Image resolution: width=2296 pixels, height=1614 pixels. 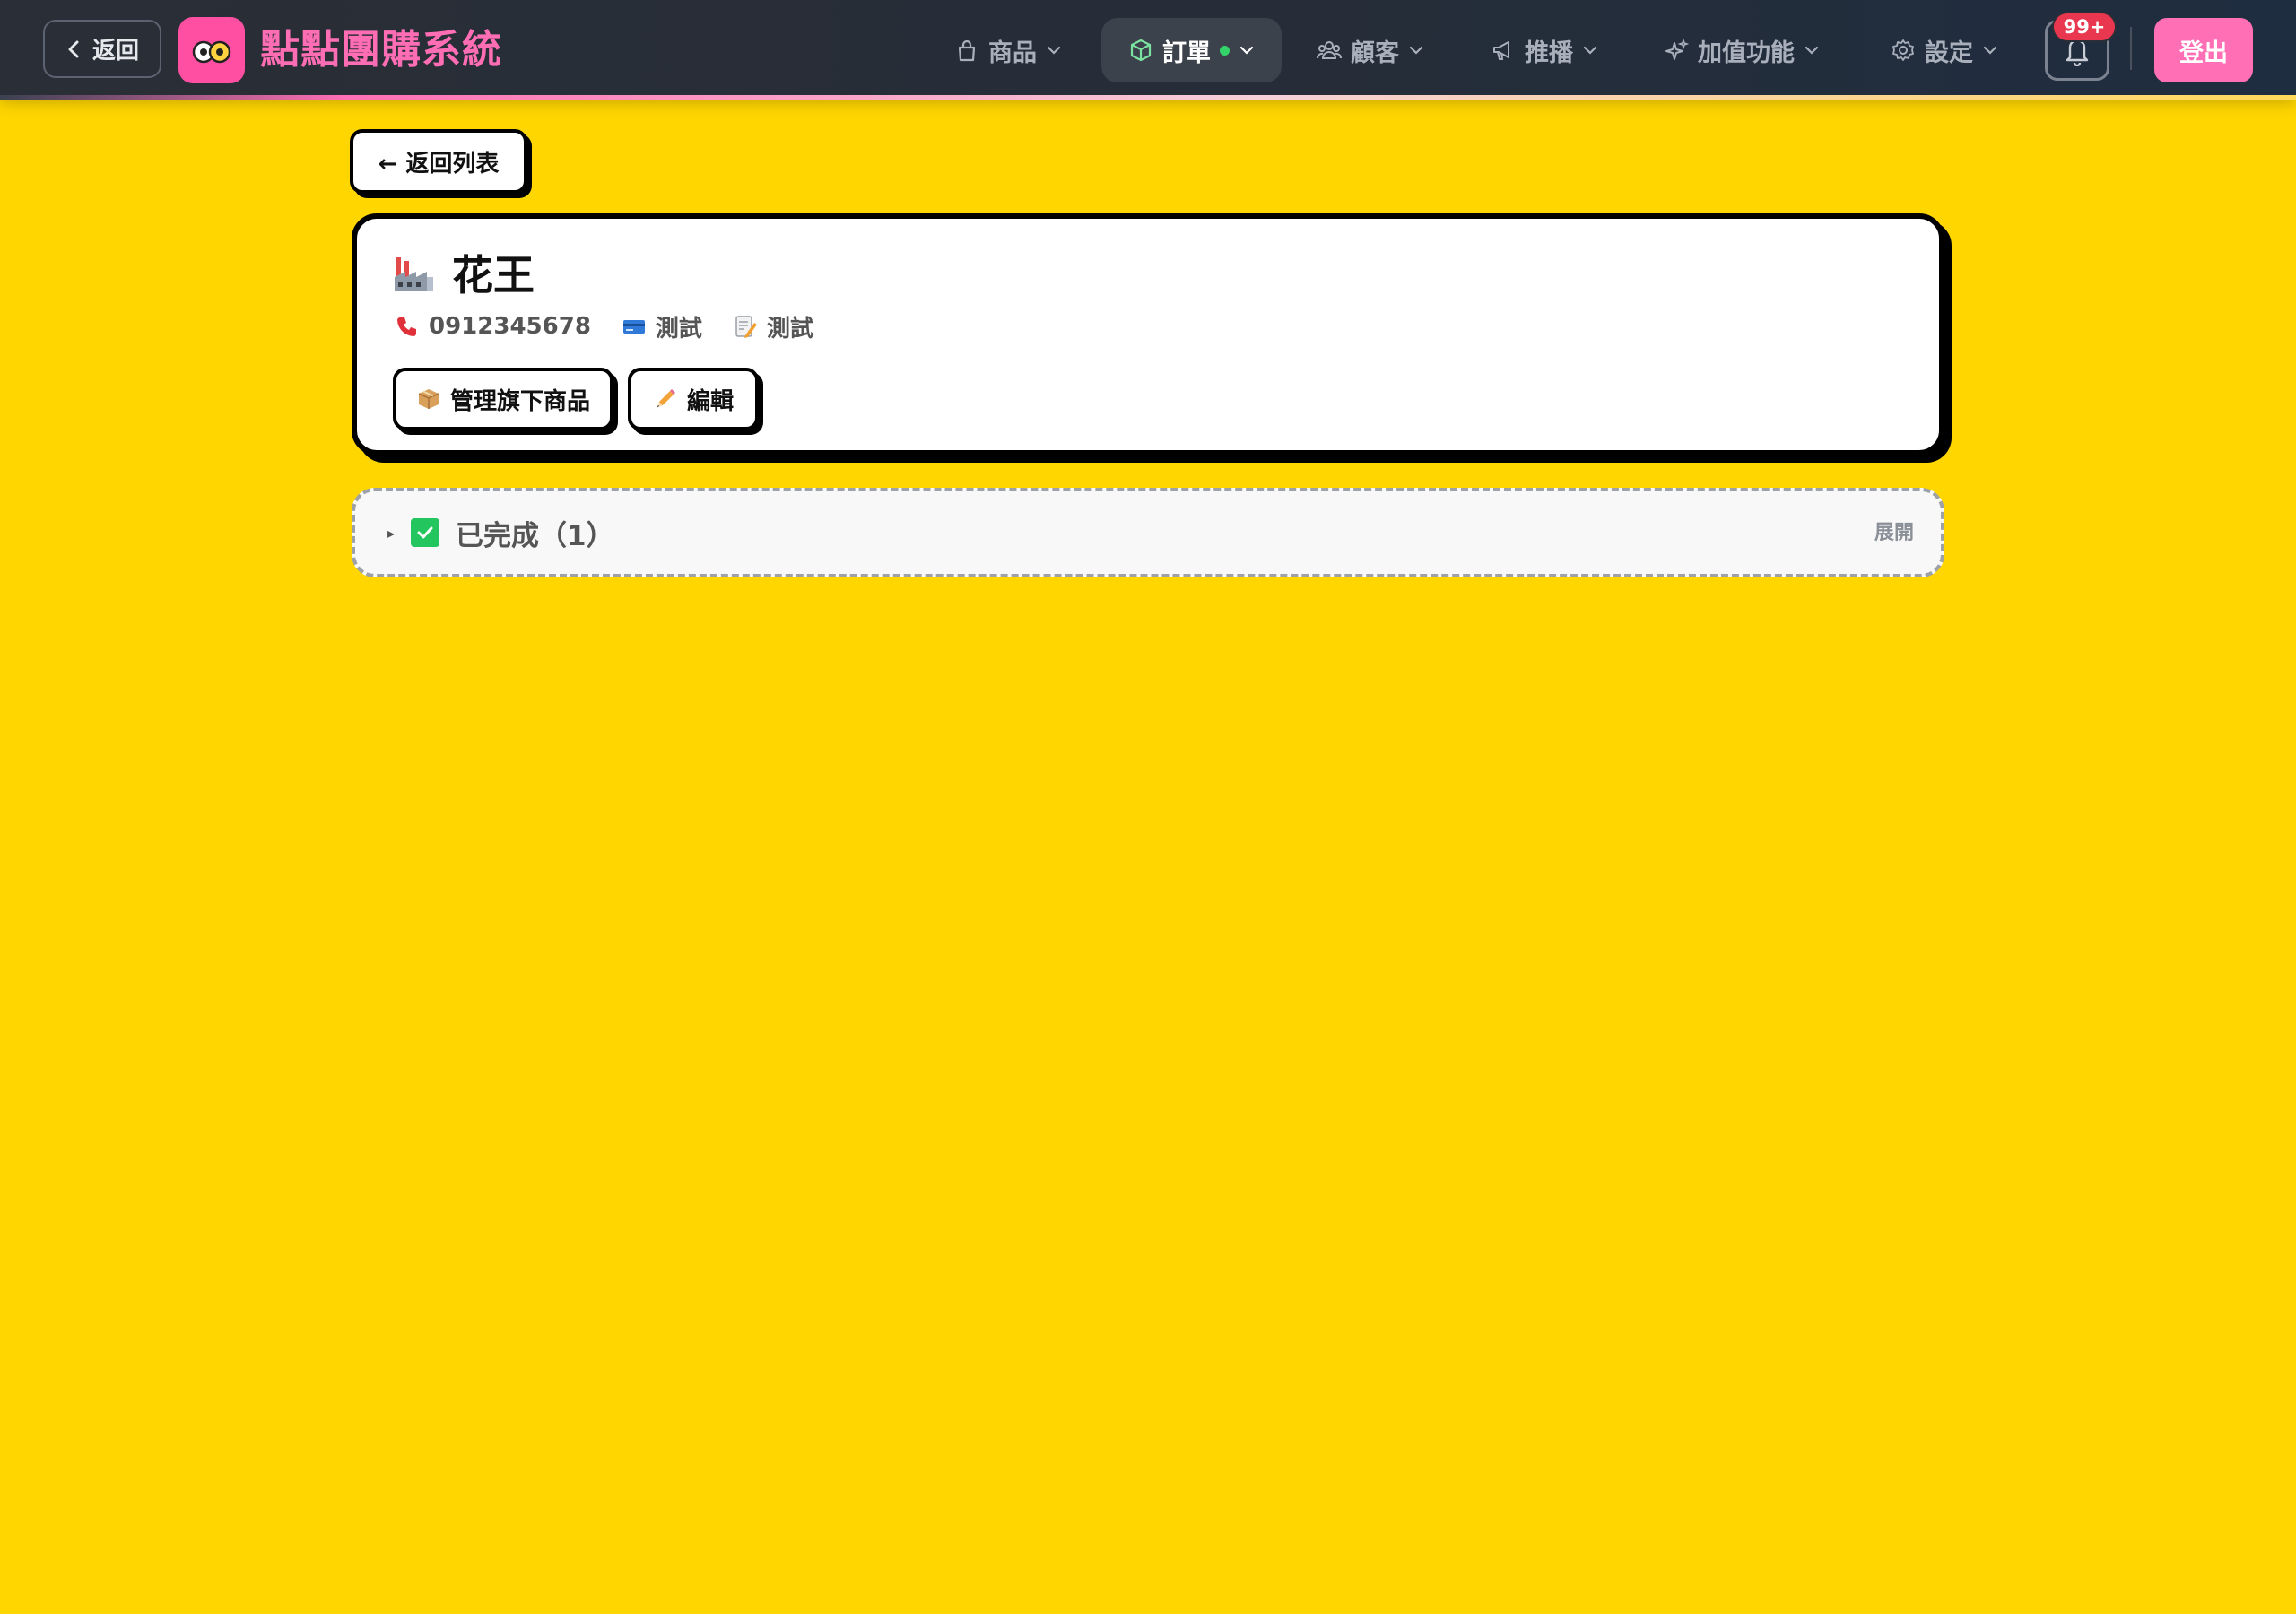 What do you see at coordinates (1148, 334) in the screenshot?
I see `supplier-card: 花王 0912345678 測試 測試 管理旗下商品 編輯` at bounding box center [1148, 334].